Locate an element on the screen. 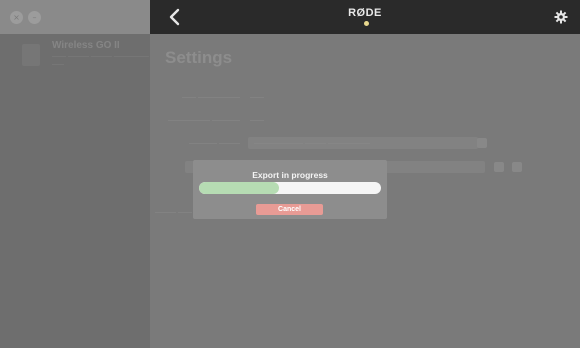  device-thumbnail is located at coordinates (31, 55).